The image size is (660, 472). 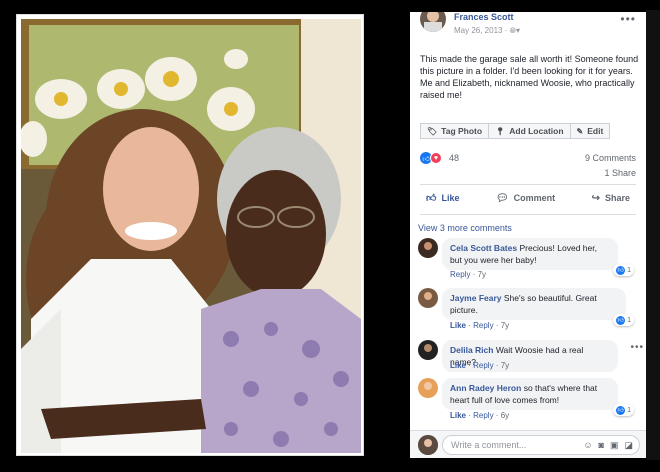 What do you see at coordinates (628, 445) in the screenshot?
I see `sticker-icon: ◪` at bounding box center [628, 445].